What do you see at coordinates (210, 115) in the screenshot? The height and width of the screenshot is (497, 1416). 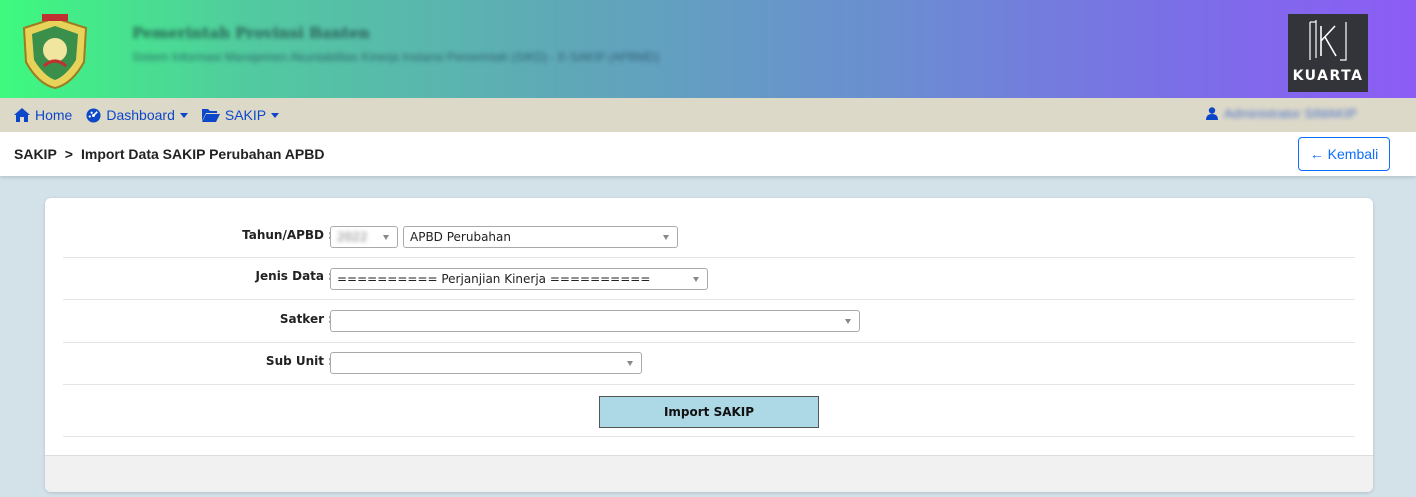 I see `folder-open-icon` at bounding box center [210, 115].